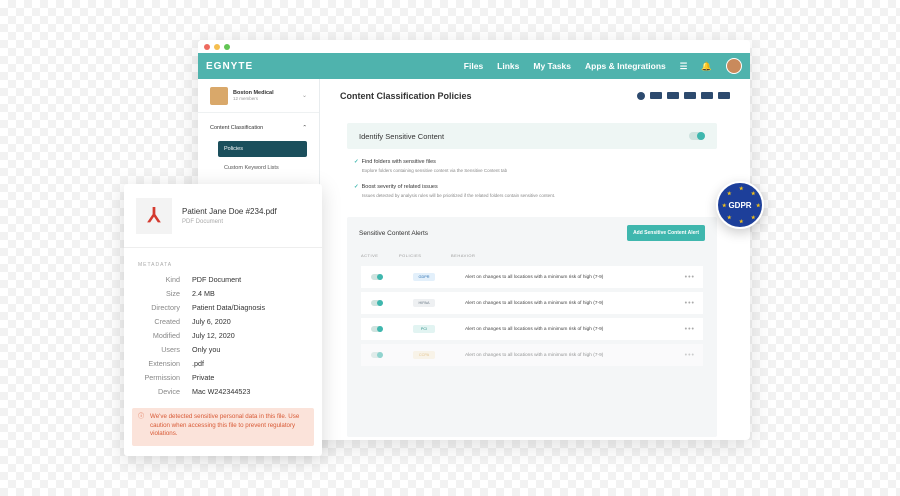  What do you see at coordinates (203, 221) in the screenshot?
I see `file-type: PDF Document` at bounding box center [203, 221].